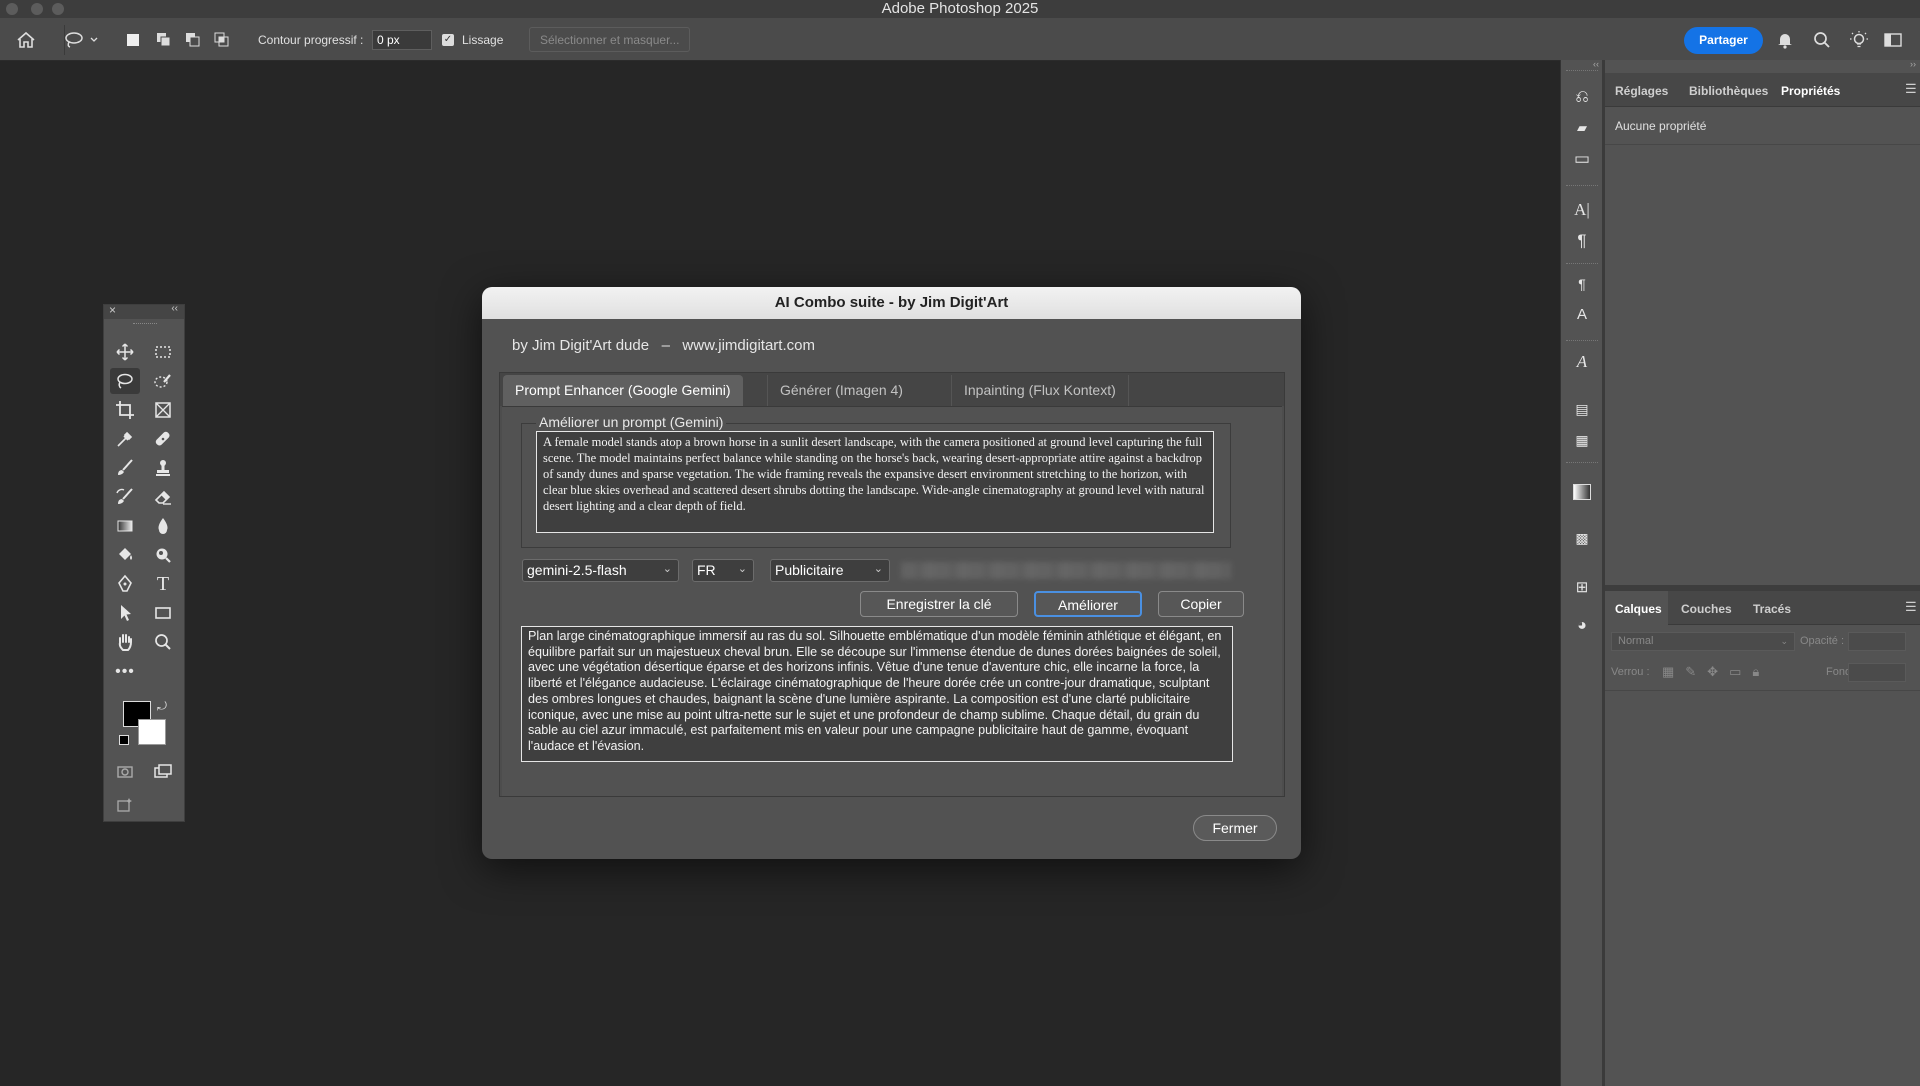  What do you see at coordinates (163, 468) in the screenshot?
I see `clone-stamp-tool-icon` at bounding box center [163, 468].